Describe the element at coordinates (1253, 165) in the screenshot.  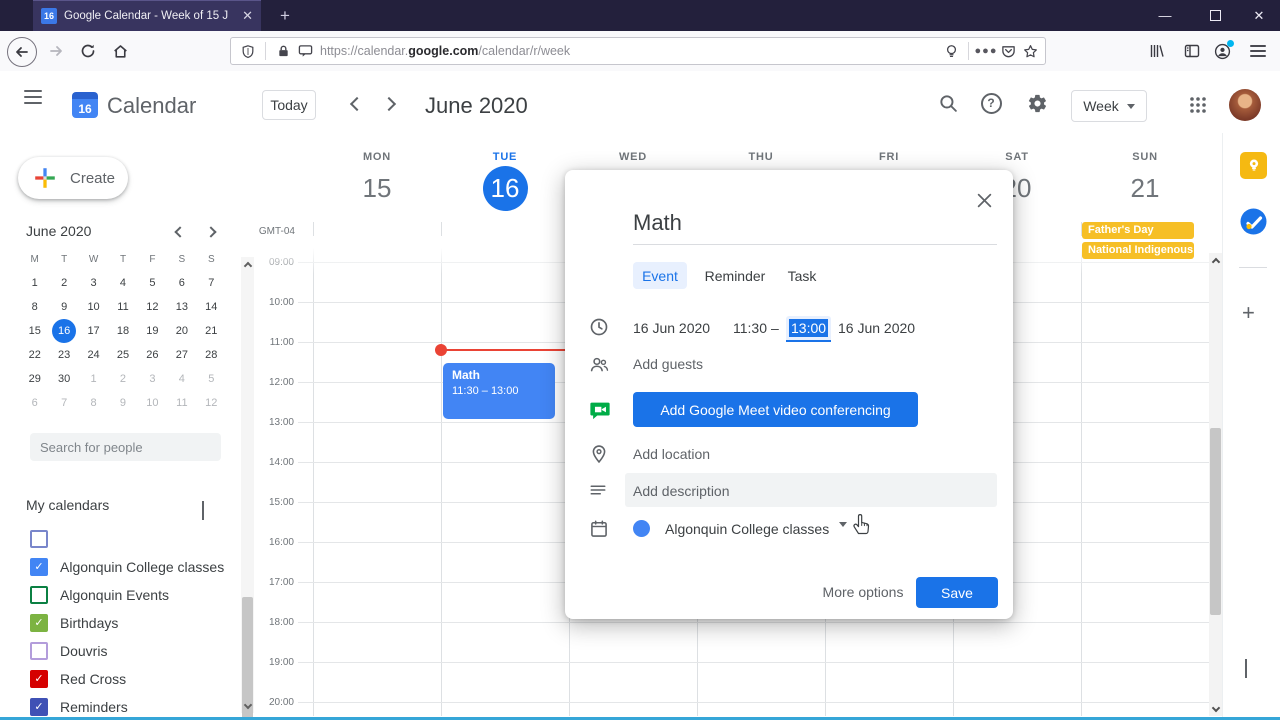
I see `google-keep-icon` at that location.